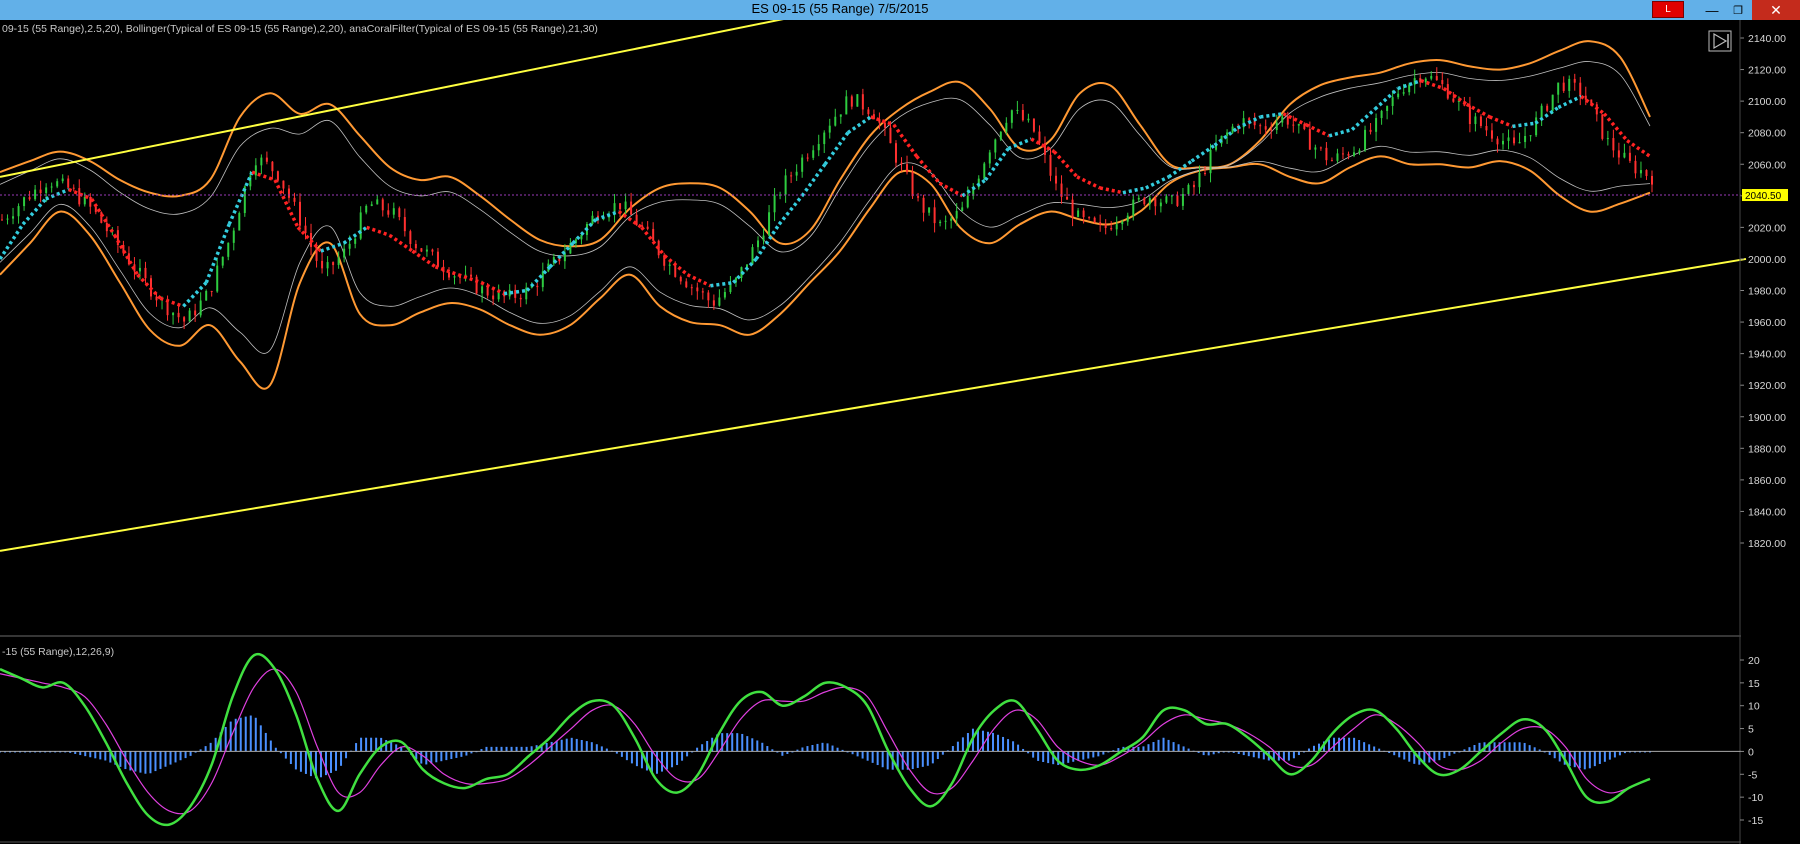 This screenshot has height=844, width=1800. What do you see at coordinates (1767, 134) in the screenshot?
I see `price-tick-label: 2080.00` at bounding box center [1767, 134].